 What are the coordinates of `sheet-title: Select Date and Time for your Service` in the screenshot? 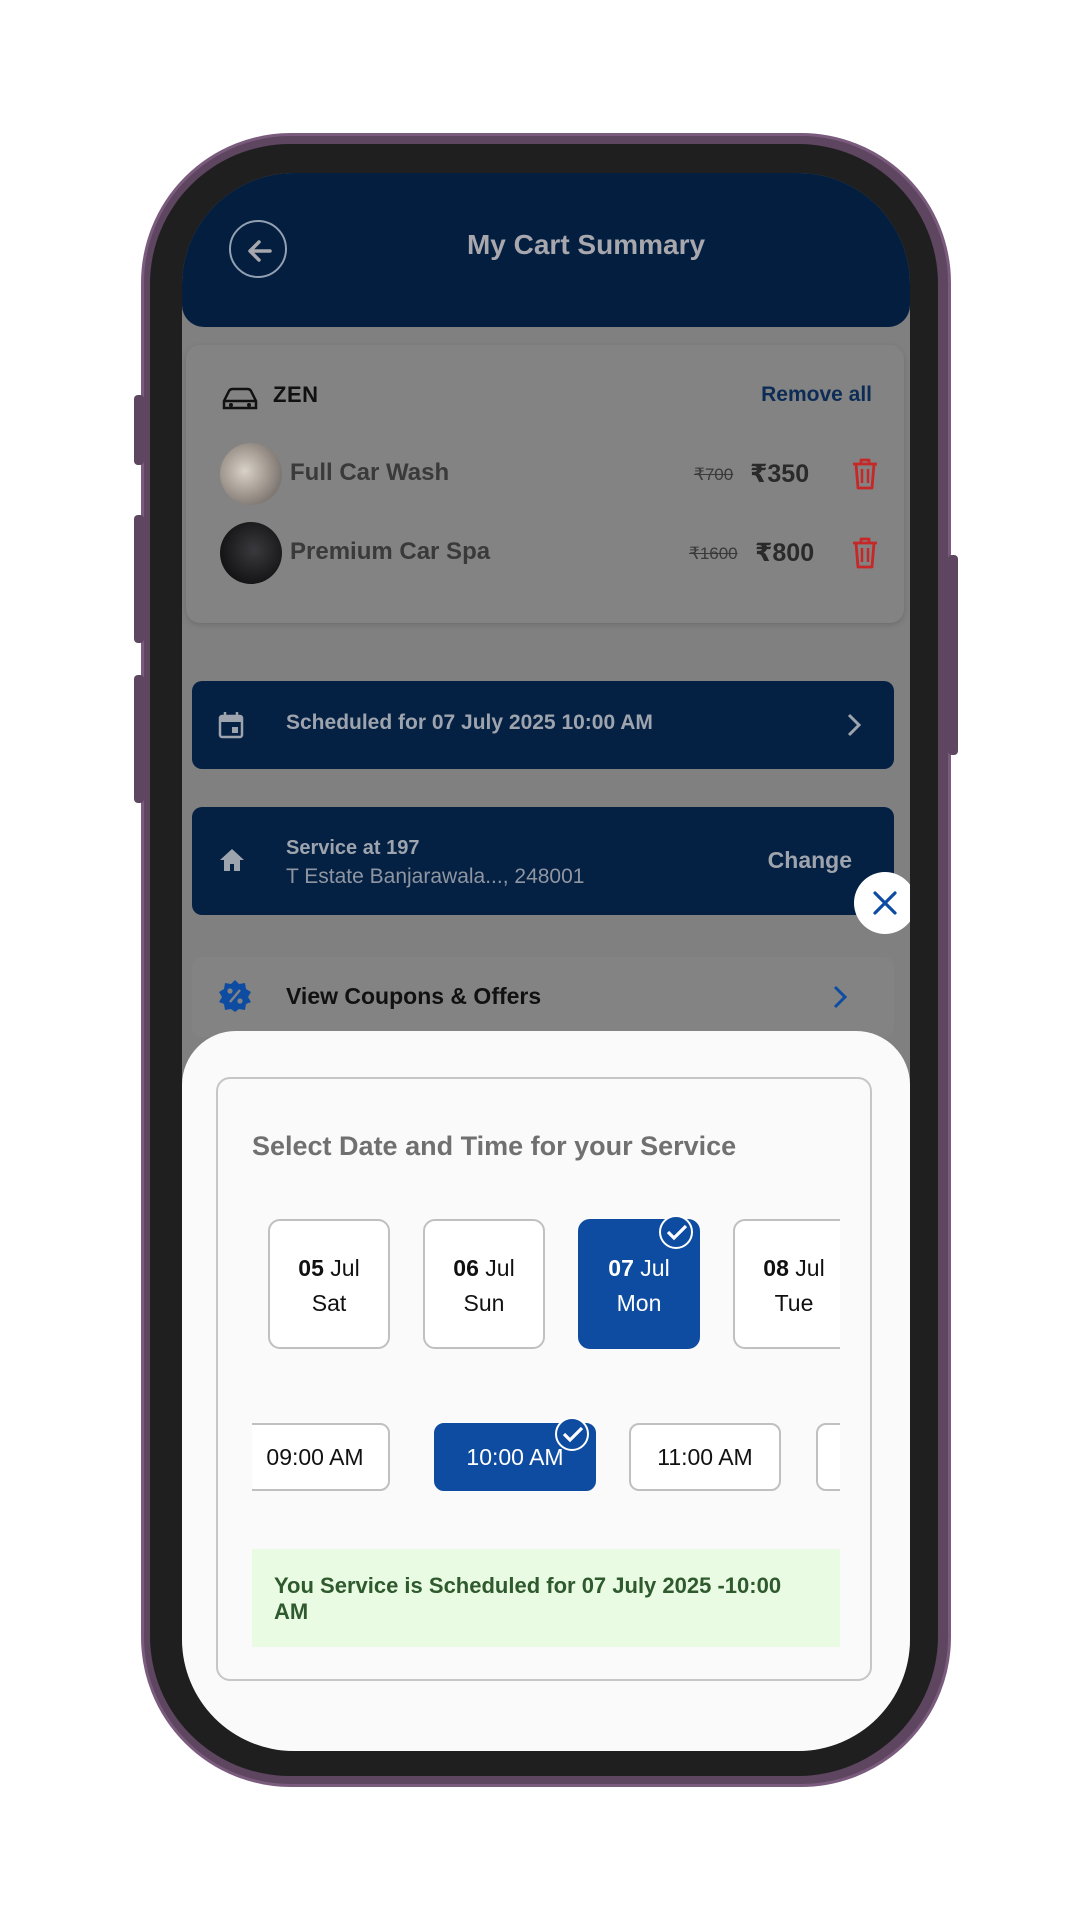 It's located at (494, 1146).